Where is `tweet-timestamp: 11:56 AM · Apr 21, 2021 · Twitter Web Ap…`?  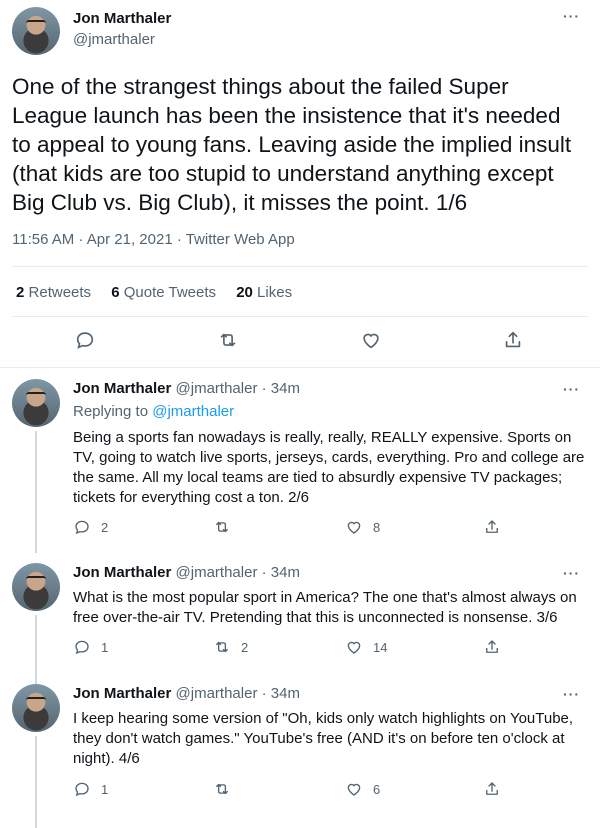
tweet-timestamp: 11:56 AM · Apr 21, 2021 · Twitter Web Ap… is located at coordinates (153, 239).